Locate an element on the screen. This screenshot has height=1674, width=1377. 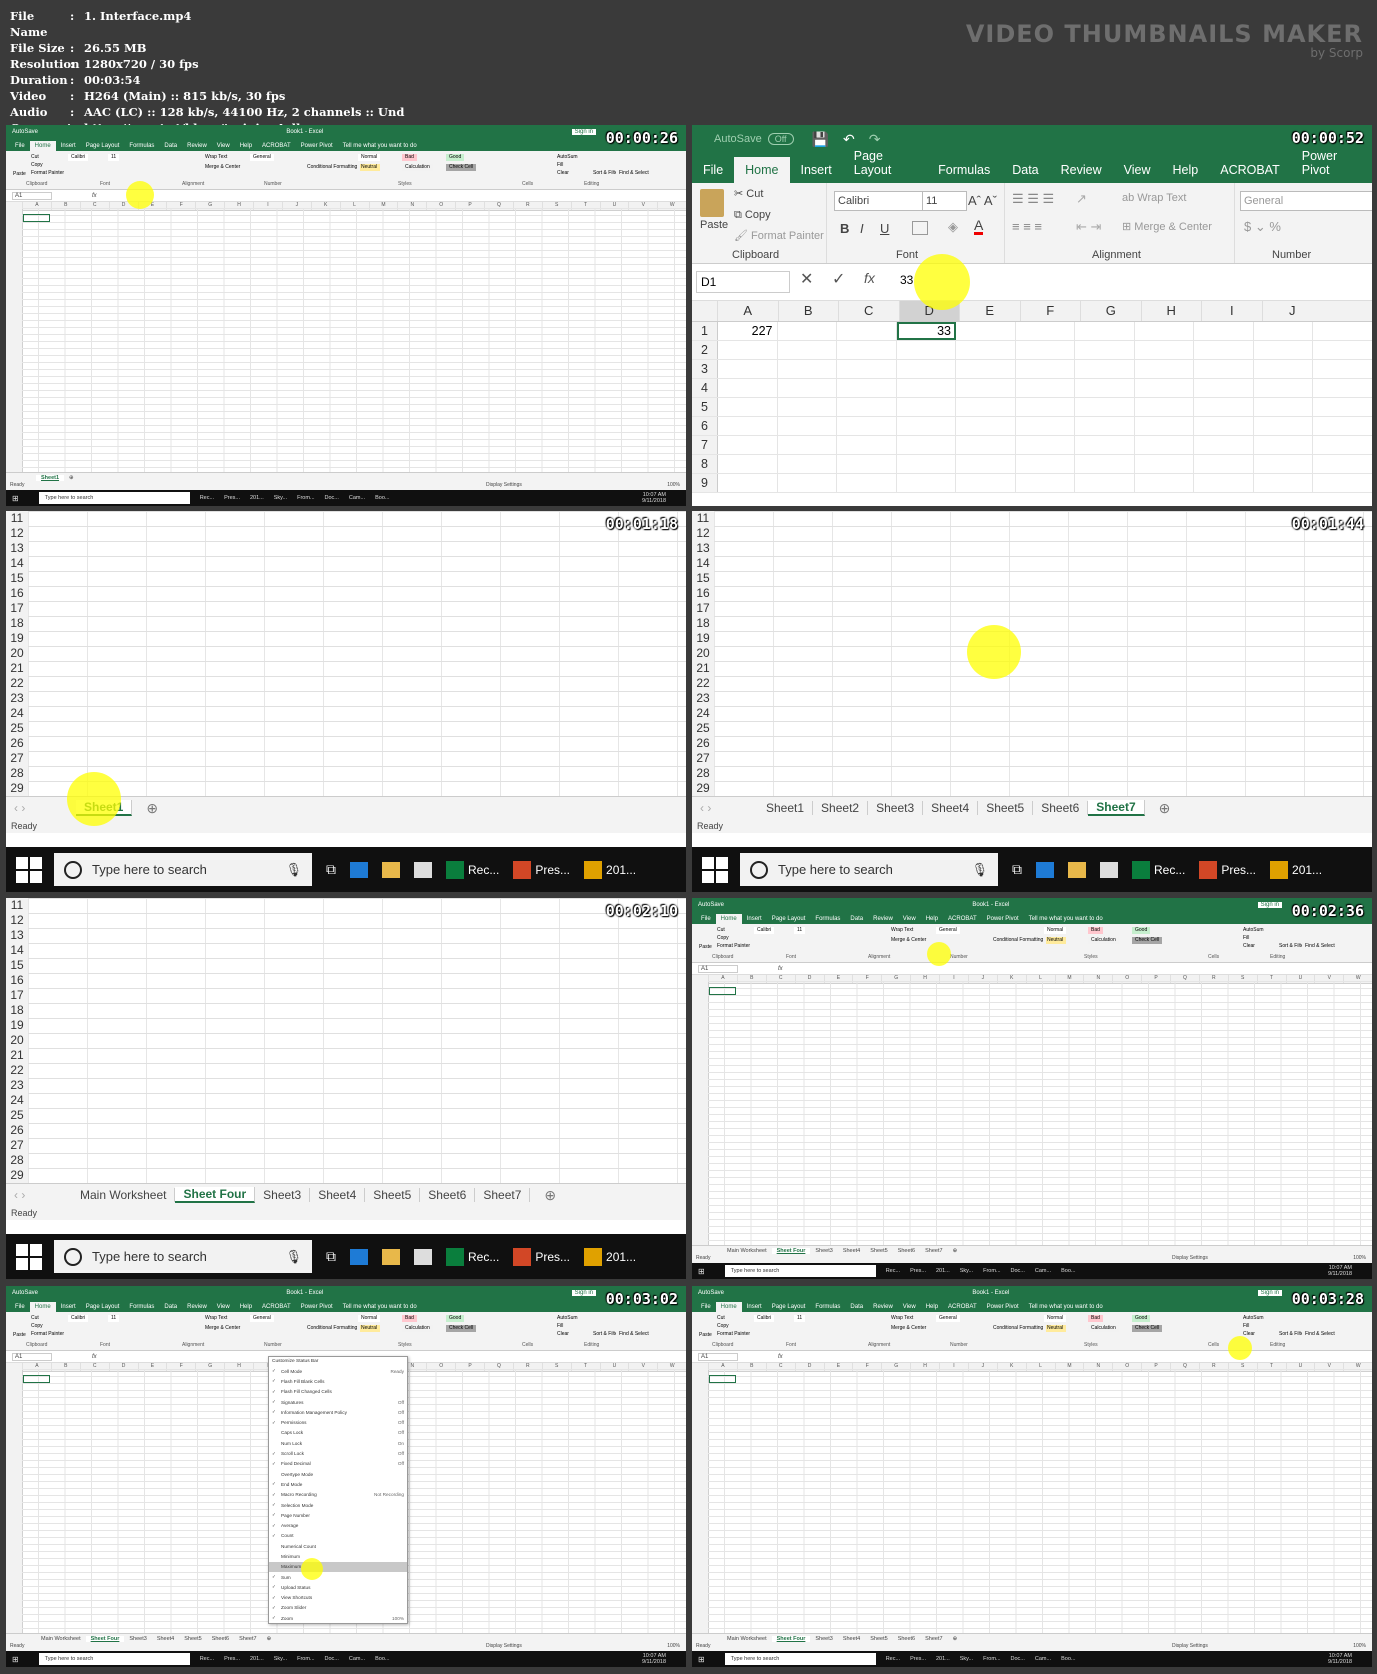
row-header: 14 is located at coordinates (703, 563).